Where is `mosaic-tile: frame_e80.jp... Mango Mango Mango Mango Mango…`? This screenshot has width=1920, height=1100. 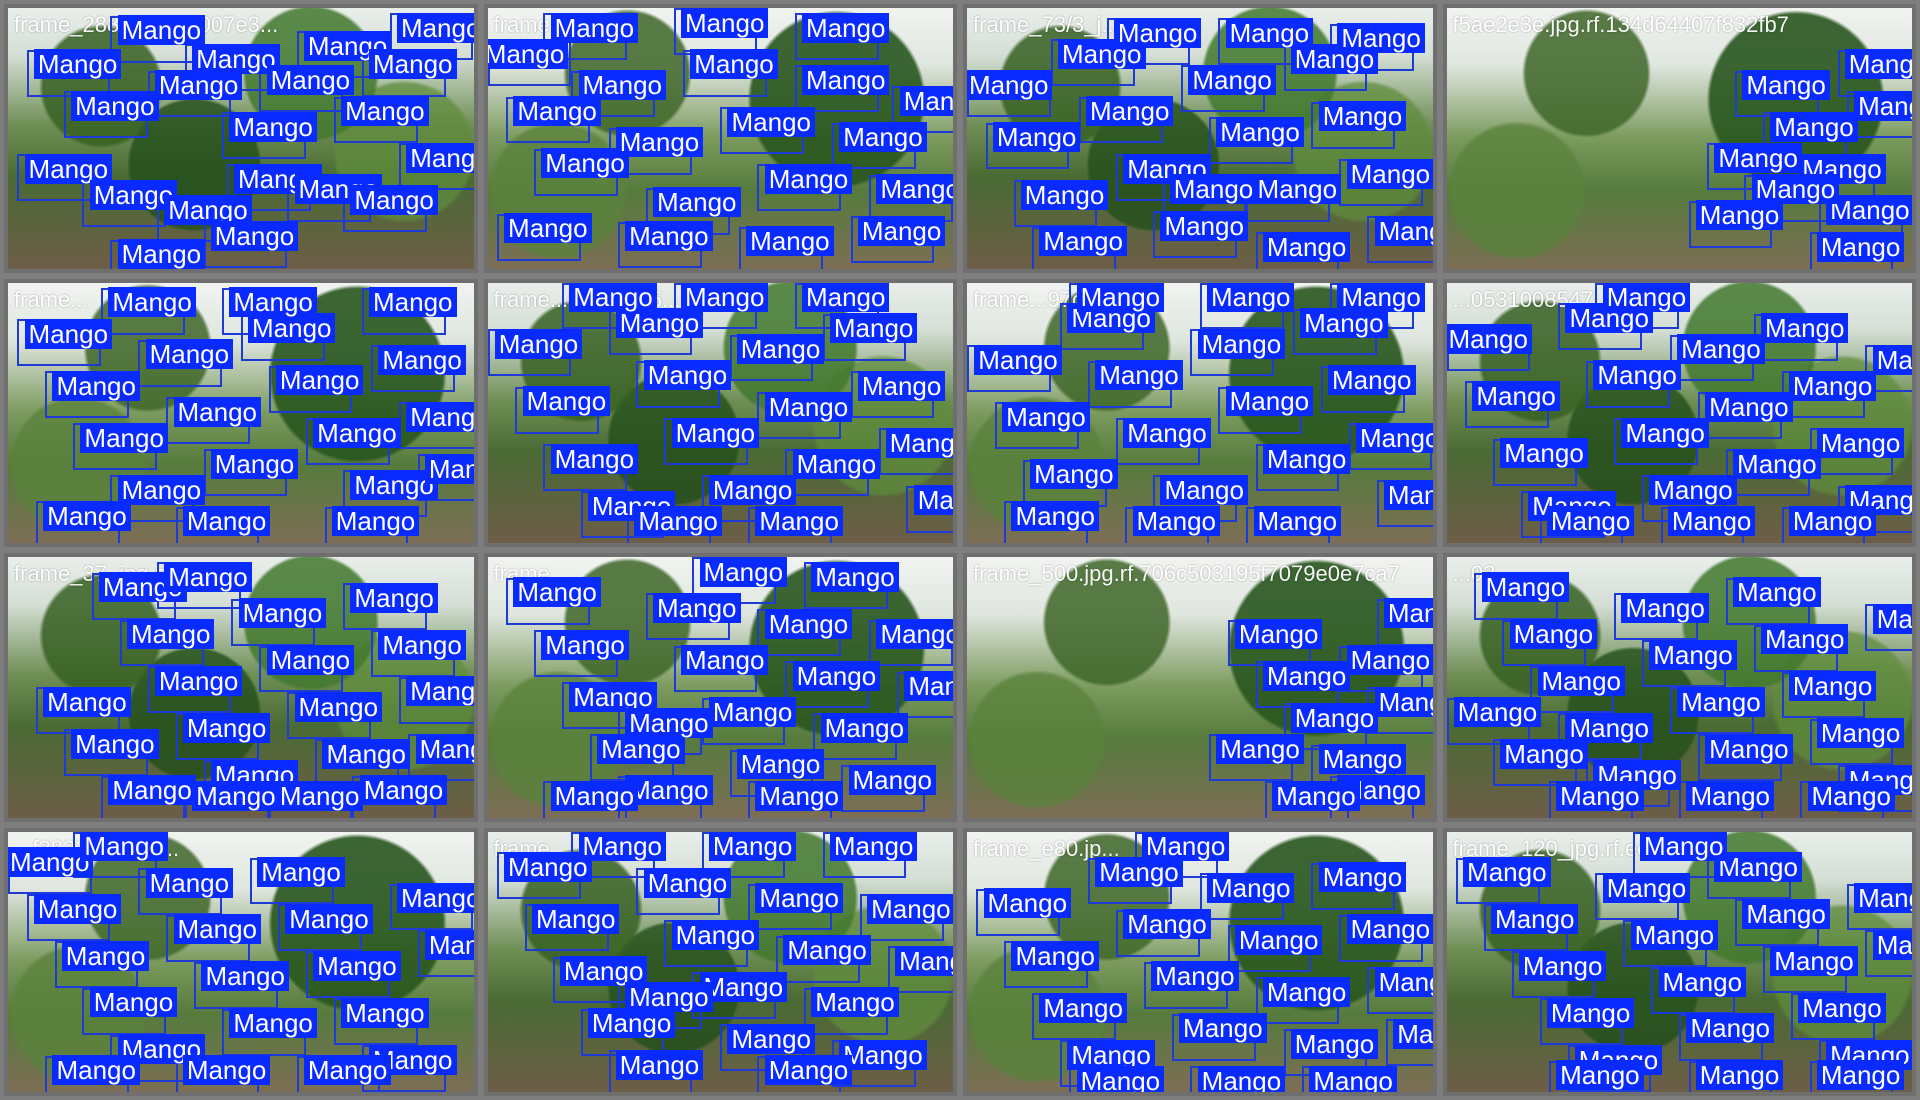
mosaic-tile: frame_e80.jp... Mango Mango Mango Mango Mango… is located at coordinates (1200, 961).